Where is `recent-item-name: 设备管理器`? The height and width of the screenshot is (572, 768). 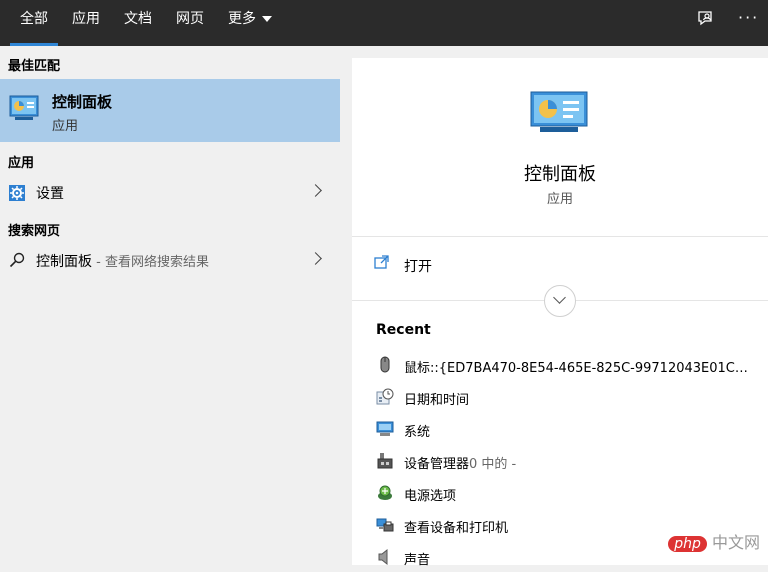
recent-item-name: 设备管理器 is located at coordinates (437, 464).